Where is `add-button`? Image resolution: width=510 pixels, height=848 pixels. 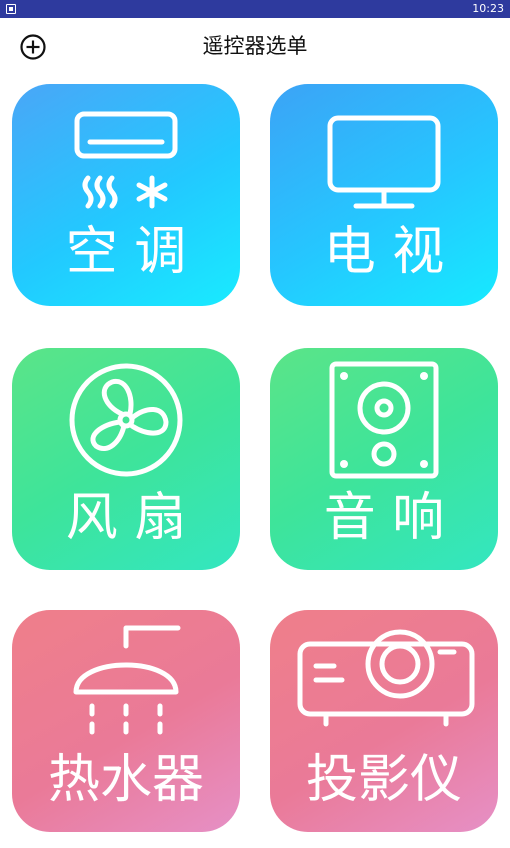 add-button is located at coordinates (33, 47).